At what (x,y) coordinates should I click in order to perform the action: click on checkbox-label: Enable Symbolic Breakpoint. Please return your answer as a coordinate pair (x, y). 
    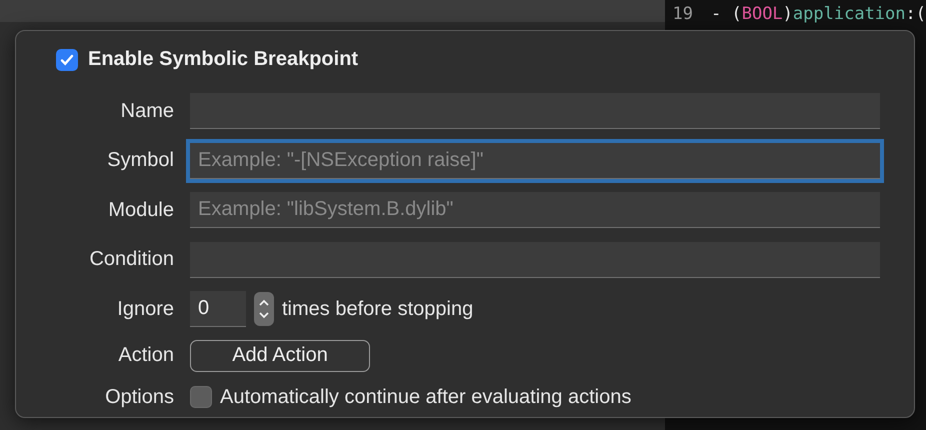
    Looking at the image, I should click on (223, 60).